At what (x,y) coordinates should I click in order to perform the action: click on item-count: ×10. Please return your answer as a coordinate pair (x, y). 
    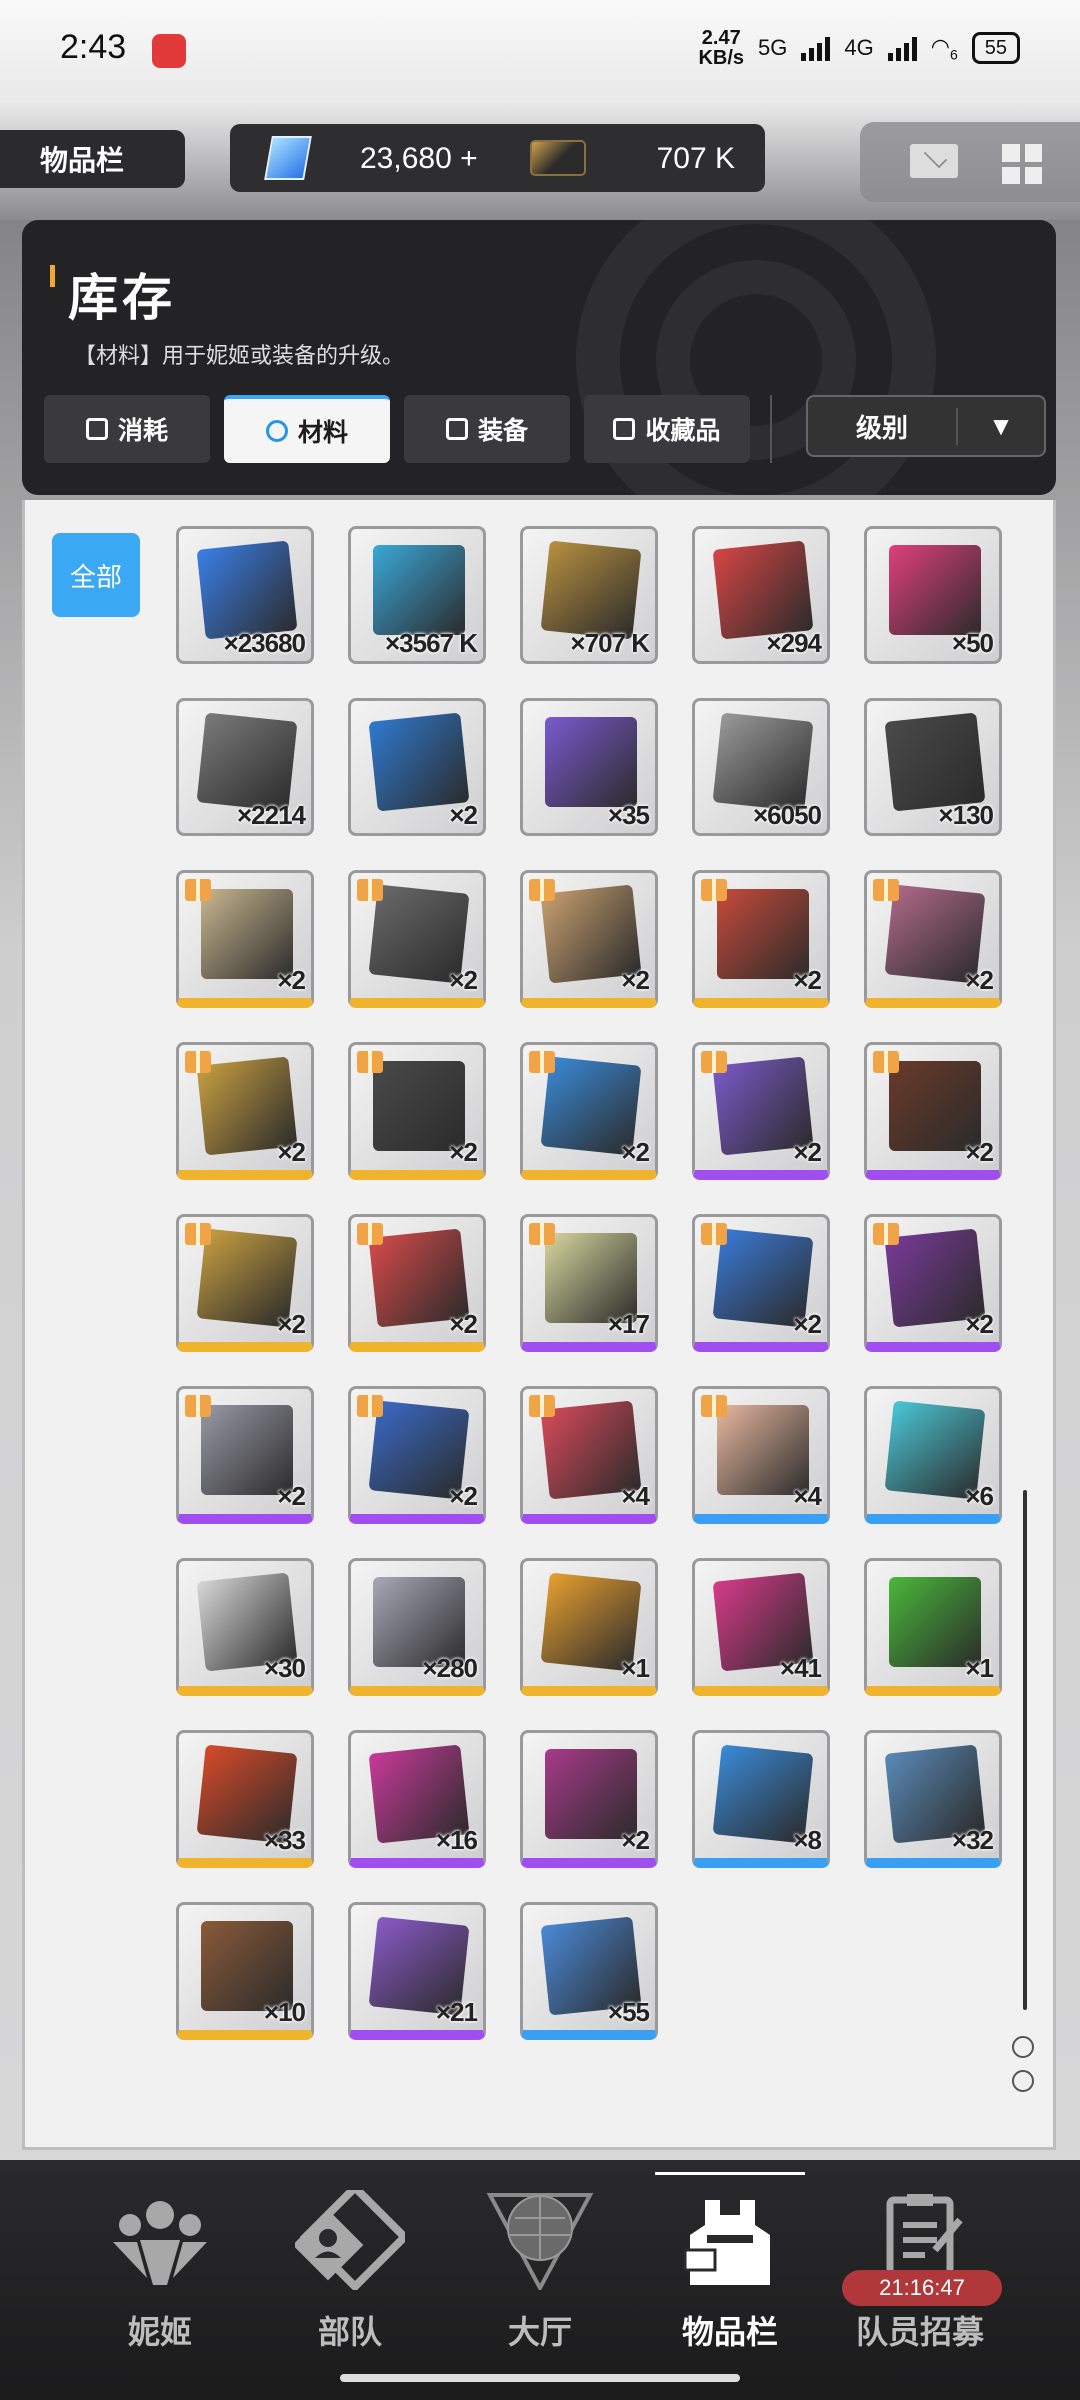
    Looking at the image, I should click on (284, 2012).